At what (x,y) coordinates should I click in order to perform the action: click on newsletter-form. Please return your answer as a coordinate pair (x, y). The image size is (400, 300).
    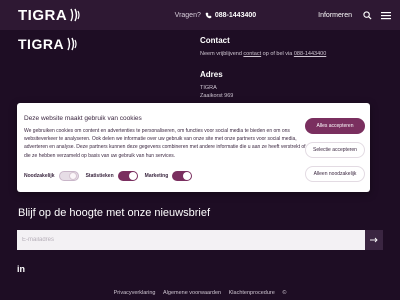
    Looking at the image, I should click on (200, 240).